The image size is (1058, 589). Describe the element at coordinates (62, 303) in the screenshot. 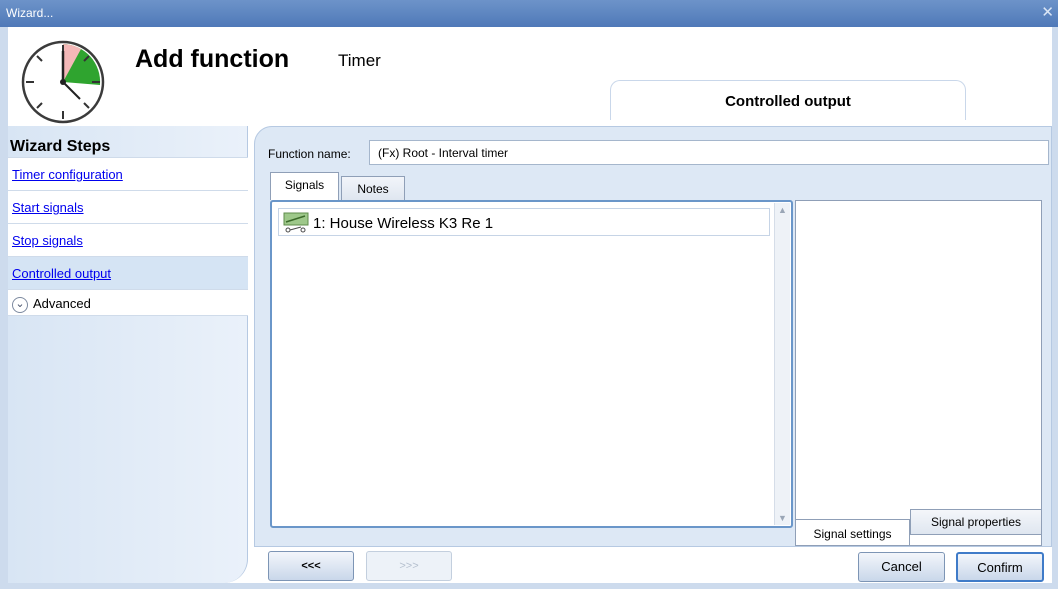

I see `advanced-label: Advanced` at that location.